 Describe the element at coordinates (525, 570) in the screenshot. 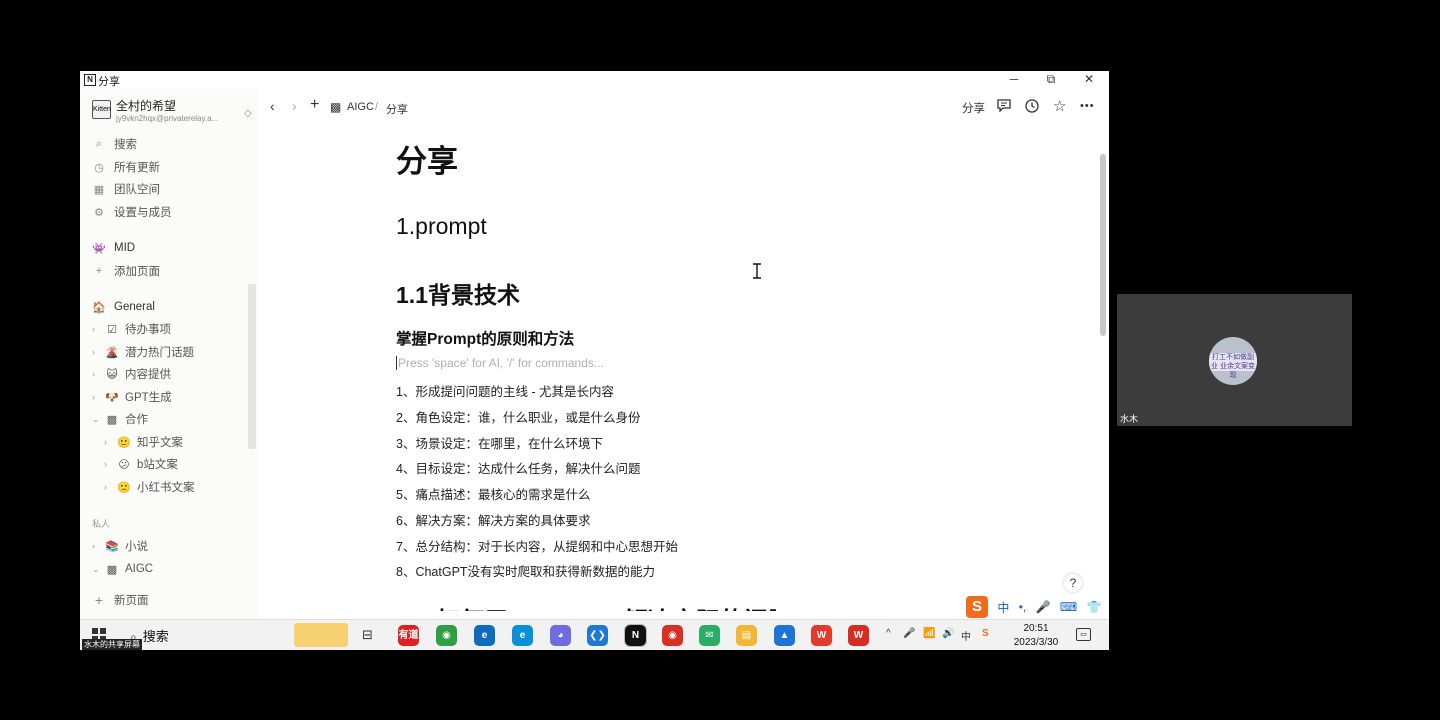

I see `list-item: 8、ChatGPT没有实时爬取和获得新数据的能力` at that location.